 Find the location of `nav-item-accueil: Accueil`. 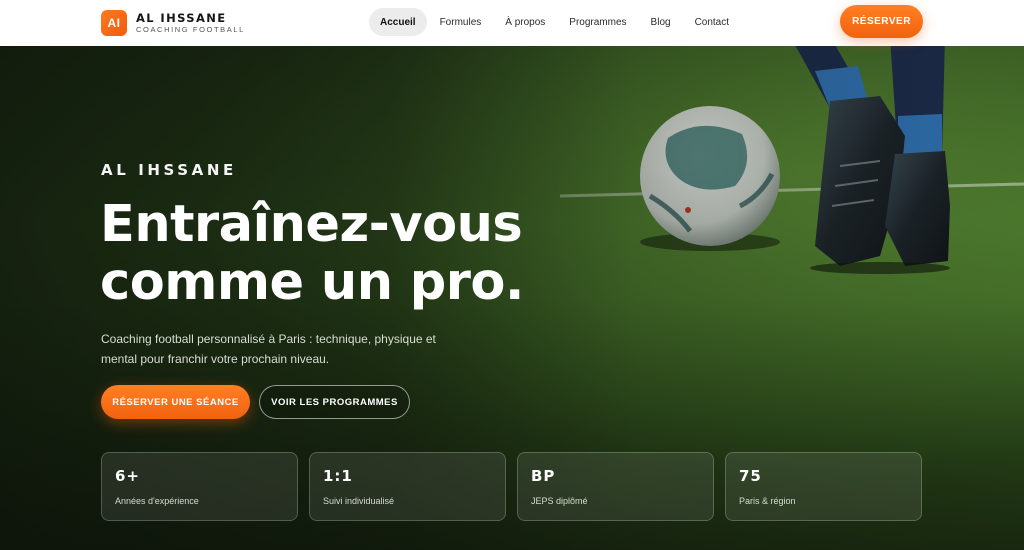

nav-item-accueil: Accueil is located at coordinates (398, 22).